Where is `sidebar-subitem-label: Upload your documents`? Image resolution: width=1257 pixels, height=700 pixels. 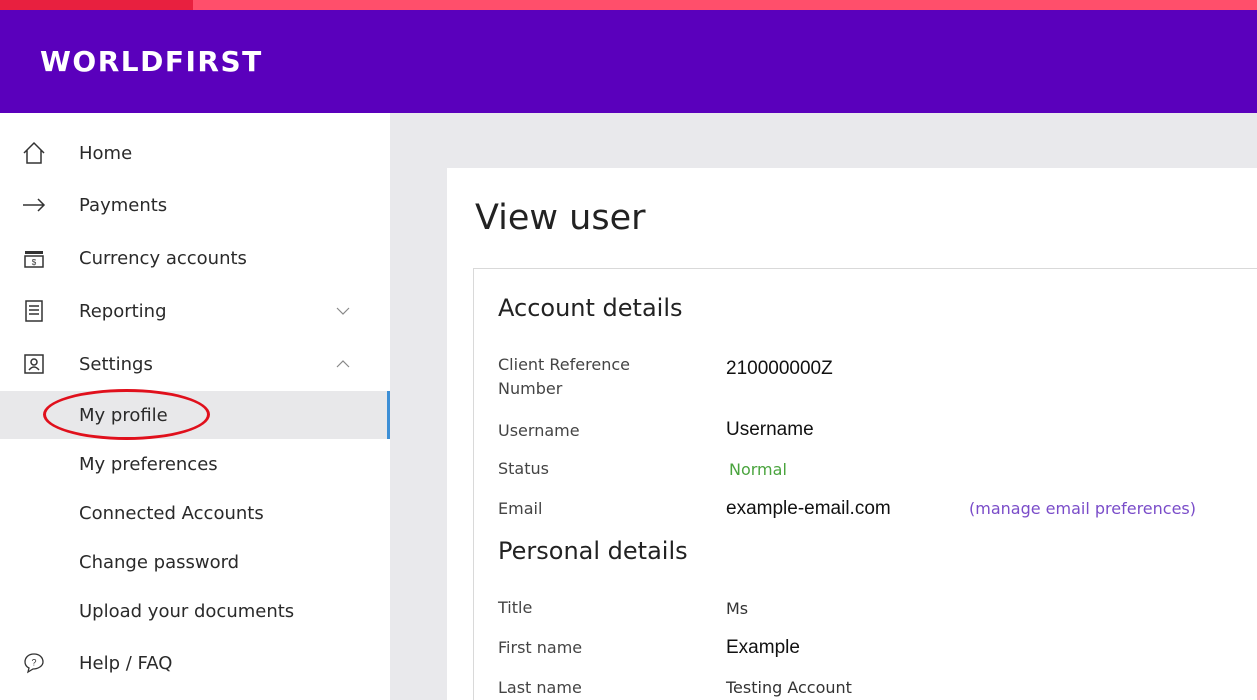 sidebar-subitem-label: Upload your documents is located at coordinates (187, 611).